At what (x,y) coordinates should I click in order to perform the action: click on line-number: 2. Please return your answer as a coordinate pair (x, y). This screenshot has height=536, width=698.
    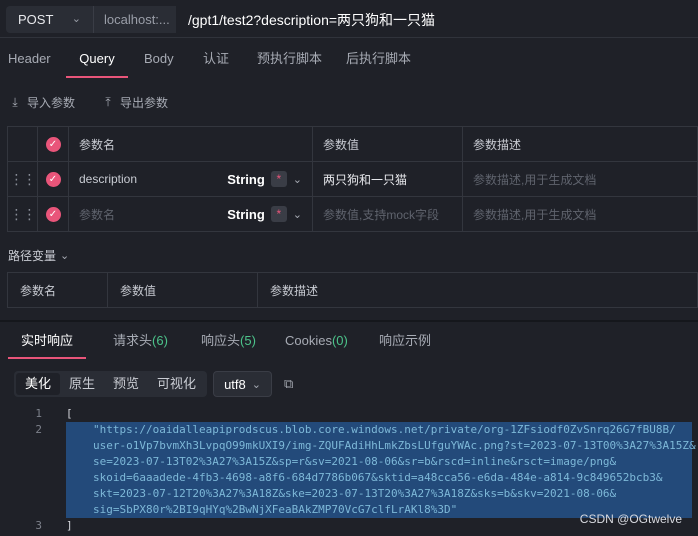
    Looking at the image, I should click on (38, 429).